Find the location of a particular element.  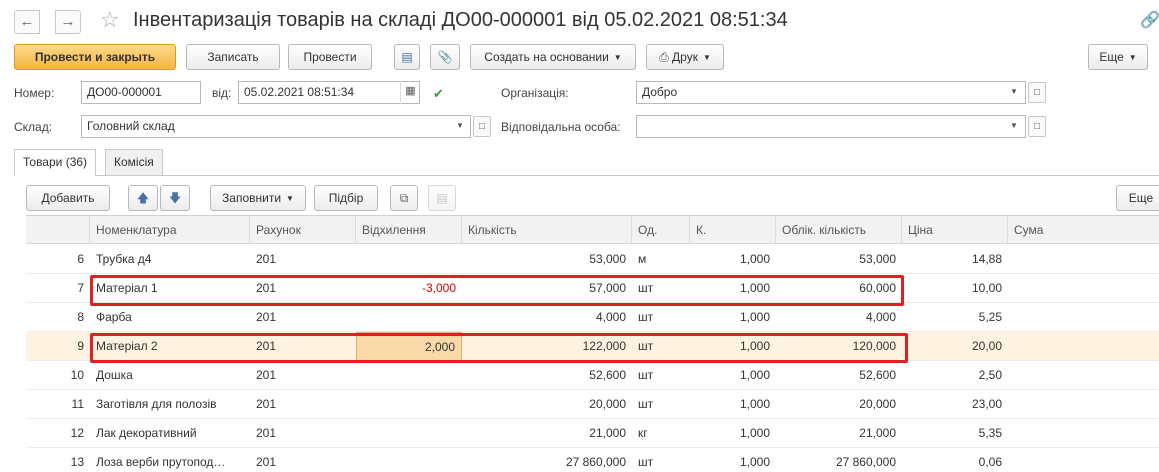

calendar-icon: ▦ is located at coordinates (410, 92).